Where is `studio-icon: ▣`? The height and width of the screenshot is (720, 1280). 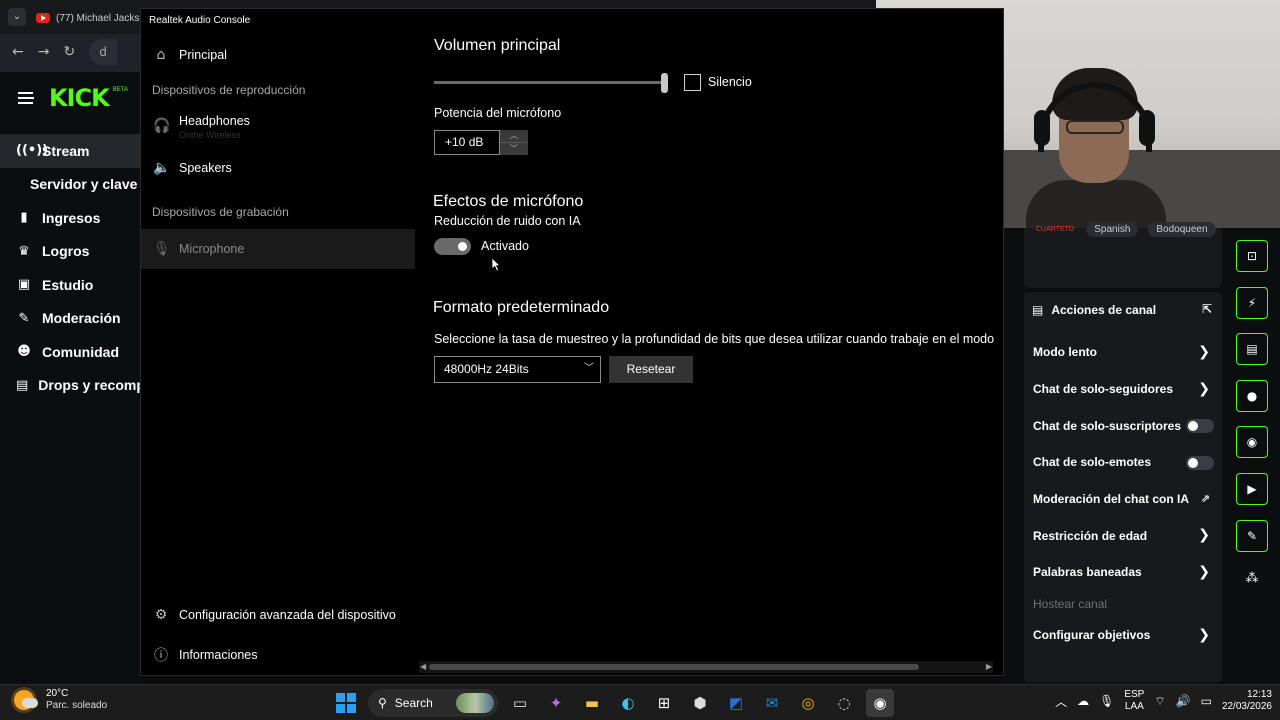 studio-icon: ▣ is located at coordinates (24, 285).